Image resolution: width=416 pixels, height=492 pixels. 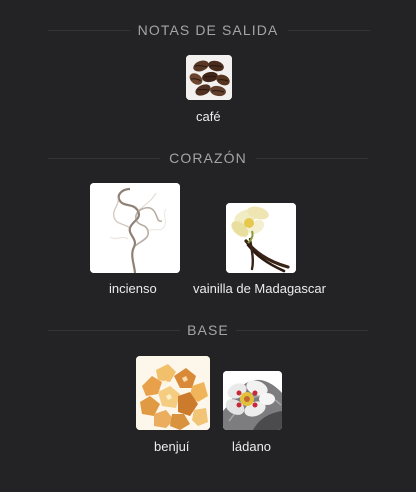 What do you see at coordinates (252, 446) in the screenshot?
I see `note-label: ládano` at bounding box center [252, 446].